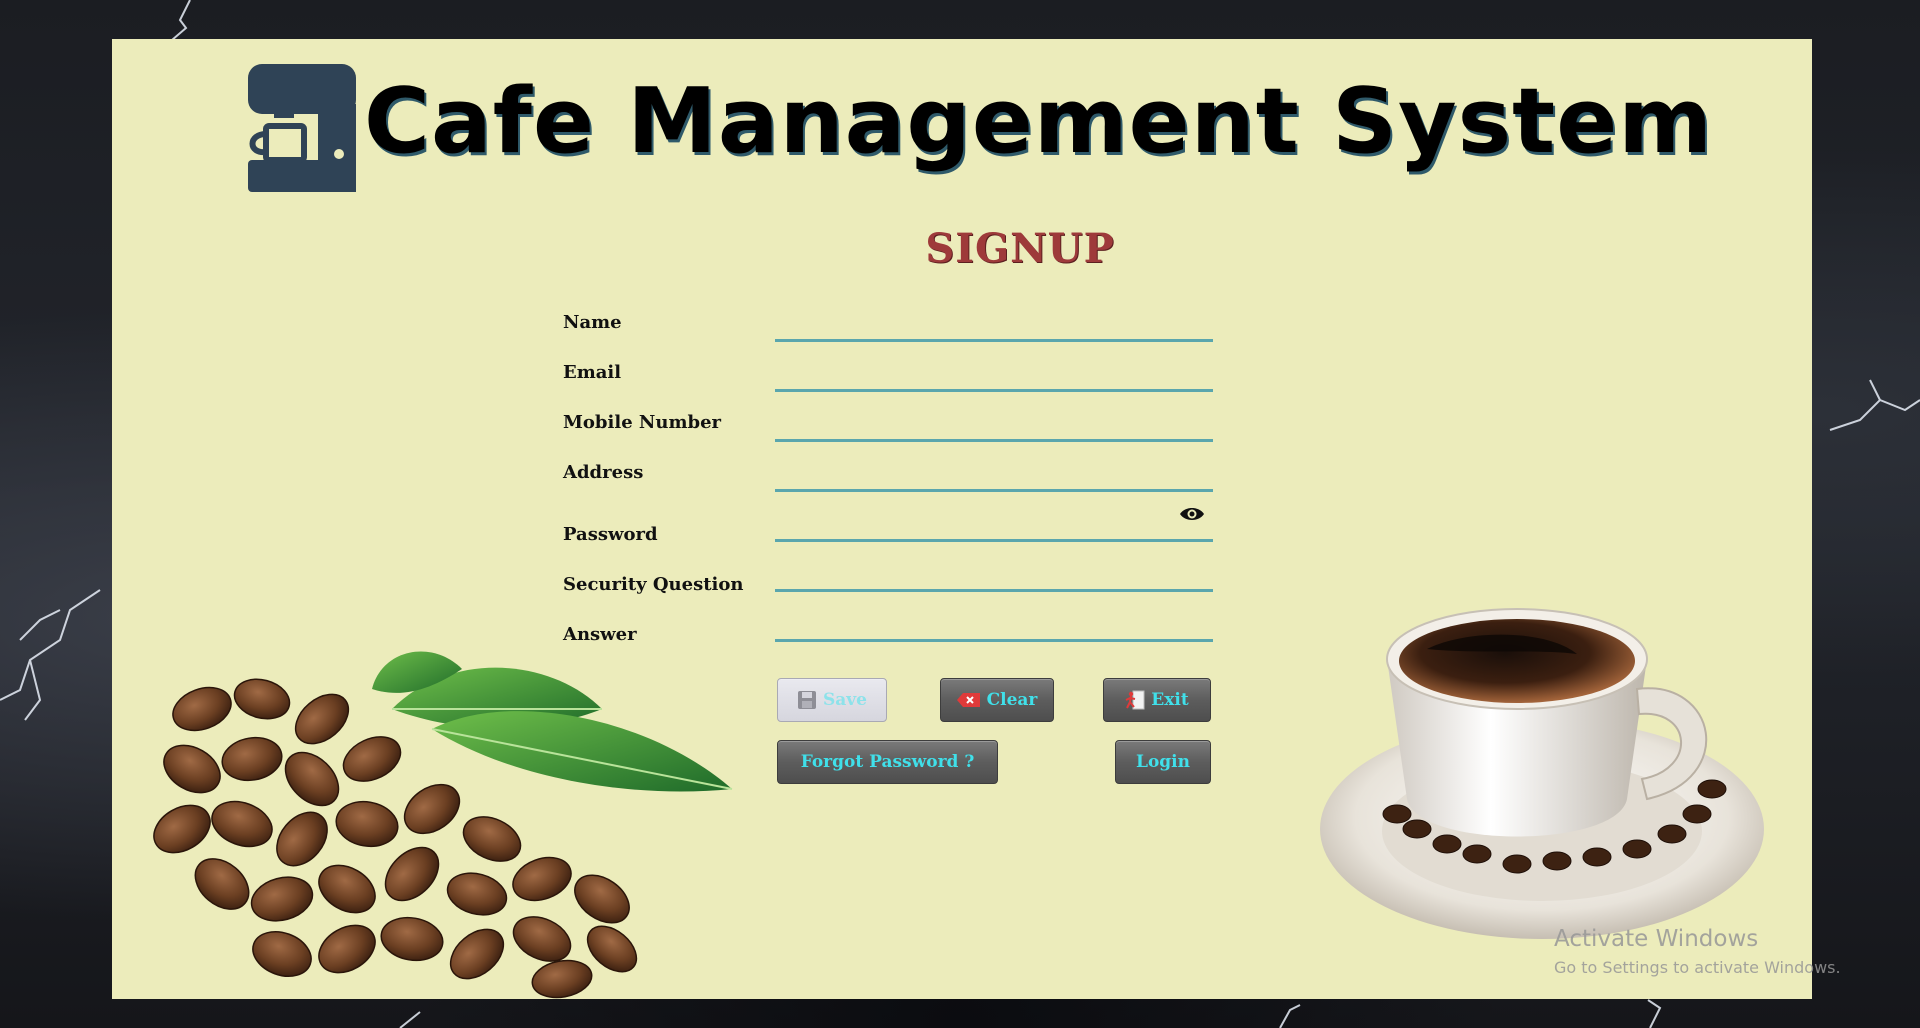 This screenshot has height=1028, width=1920. I want to click on exit-door-icon, so click(1135, 700).